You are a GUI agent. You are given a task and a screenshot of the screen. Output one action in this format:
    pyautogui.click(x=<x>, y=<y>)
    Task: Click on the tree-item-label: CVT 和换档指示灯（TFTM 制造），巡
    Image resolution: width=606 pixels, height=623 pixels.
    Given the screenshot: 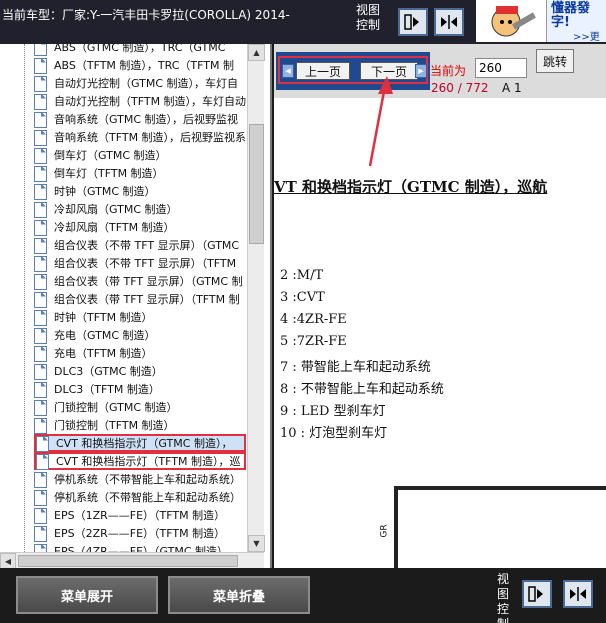 What is the action you would take?
    pyautogui.click(x=148, y=461)
    